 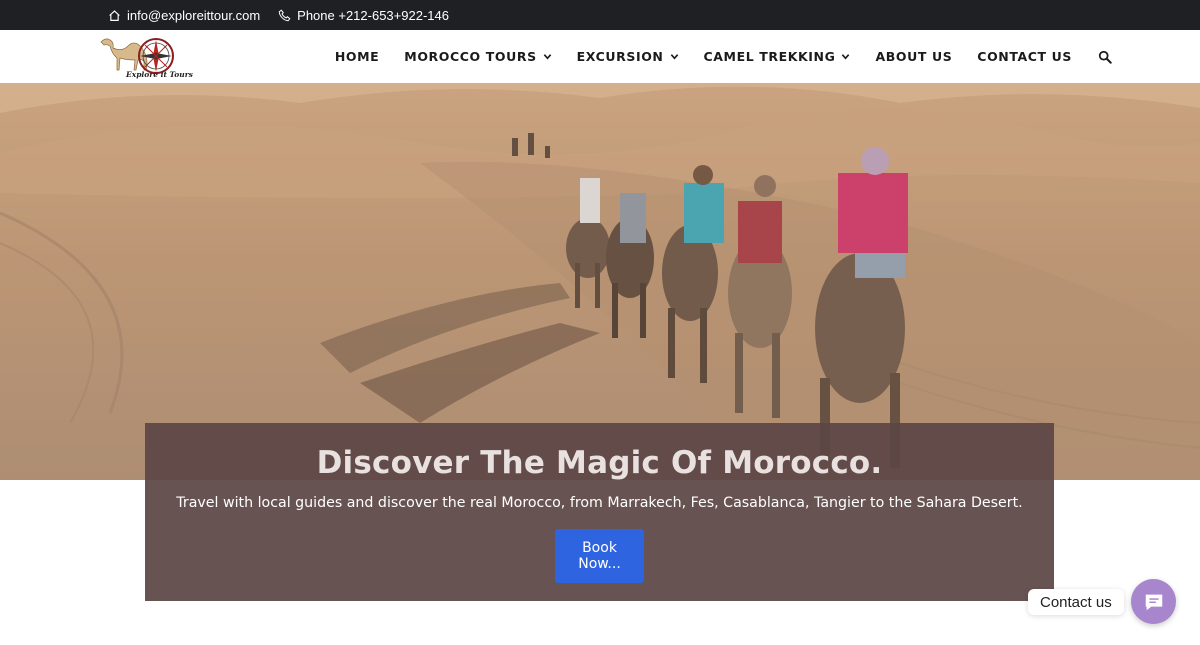 I want to click on search-icon, so click(x=1105, y=57).